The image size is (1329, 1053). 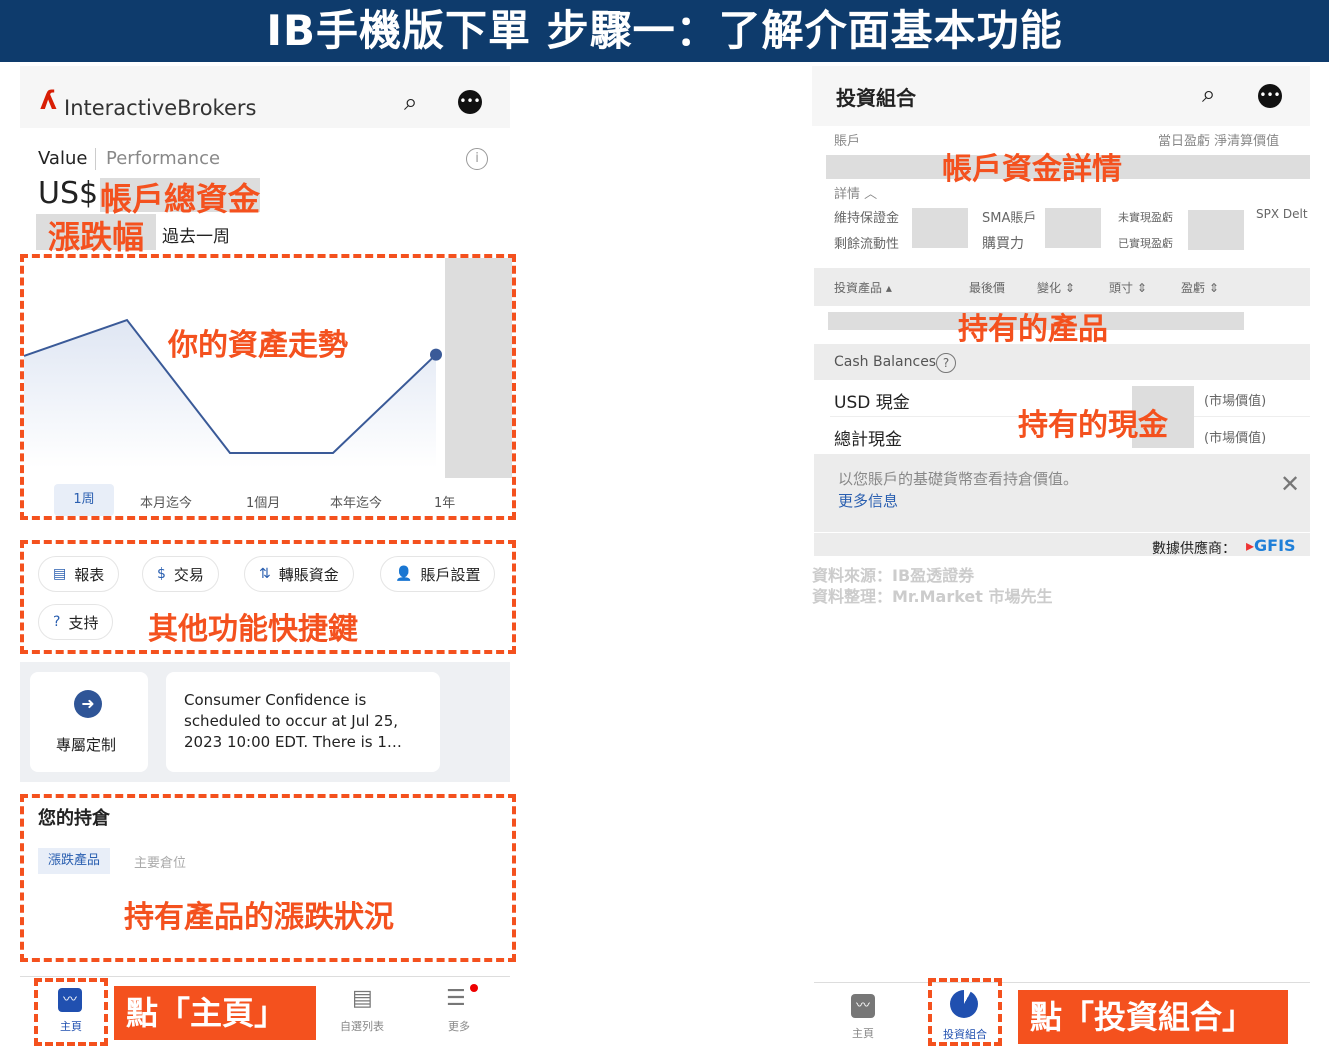 I want to click on col-position: 頭寸 ⇕, so click(x=1128, y=287).